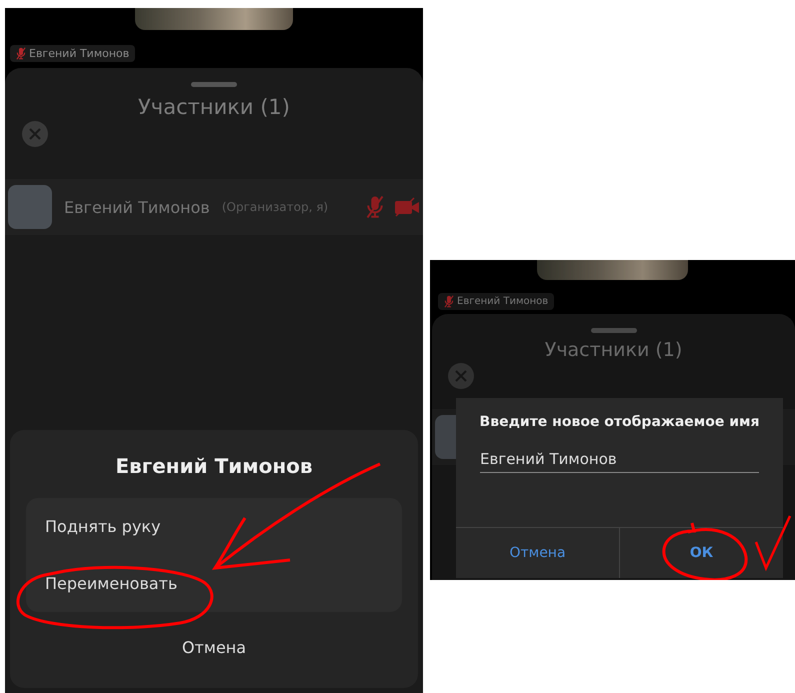  Describe the element at coordinates (620, 422) in the screenshot. I see `dialog-title: Введите новое отображаемое имя` at that location.